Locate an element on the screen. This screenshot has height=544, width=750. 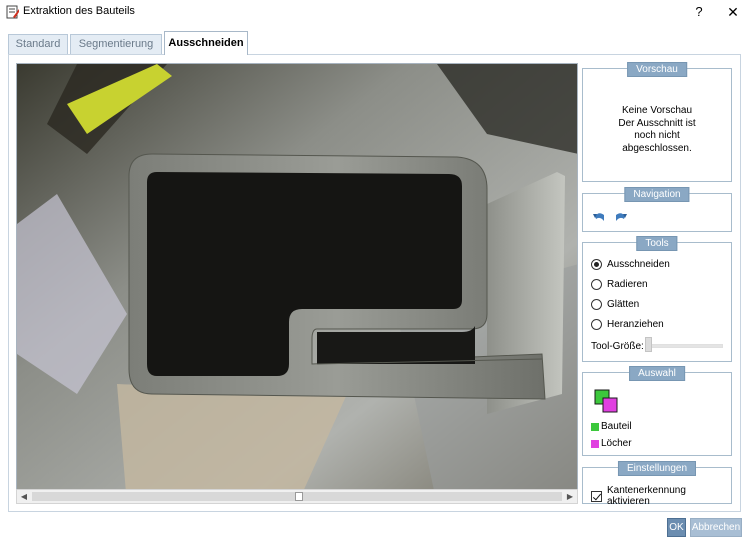
scroll-thumb is located at coordinates (299, 496).